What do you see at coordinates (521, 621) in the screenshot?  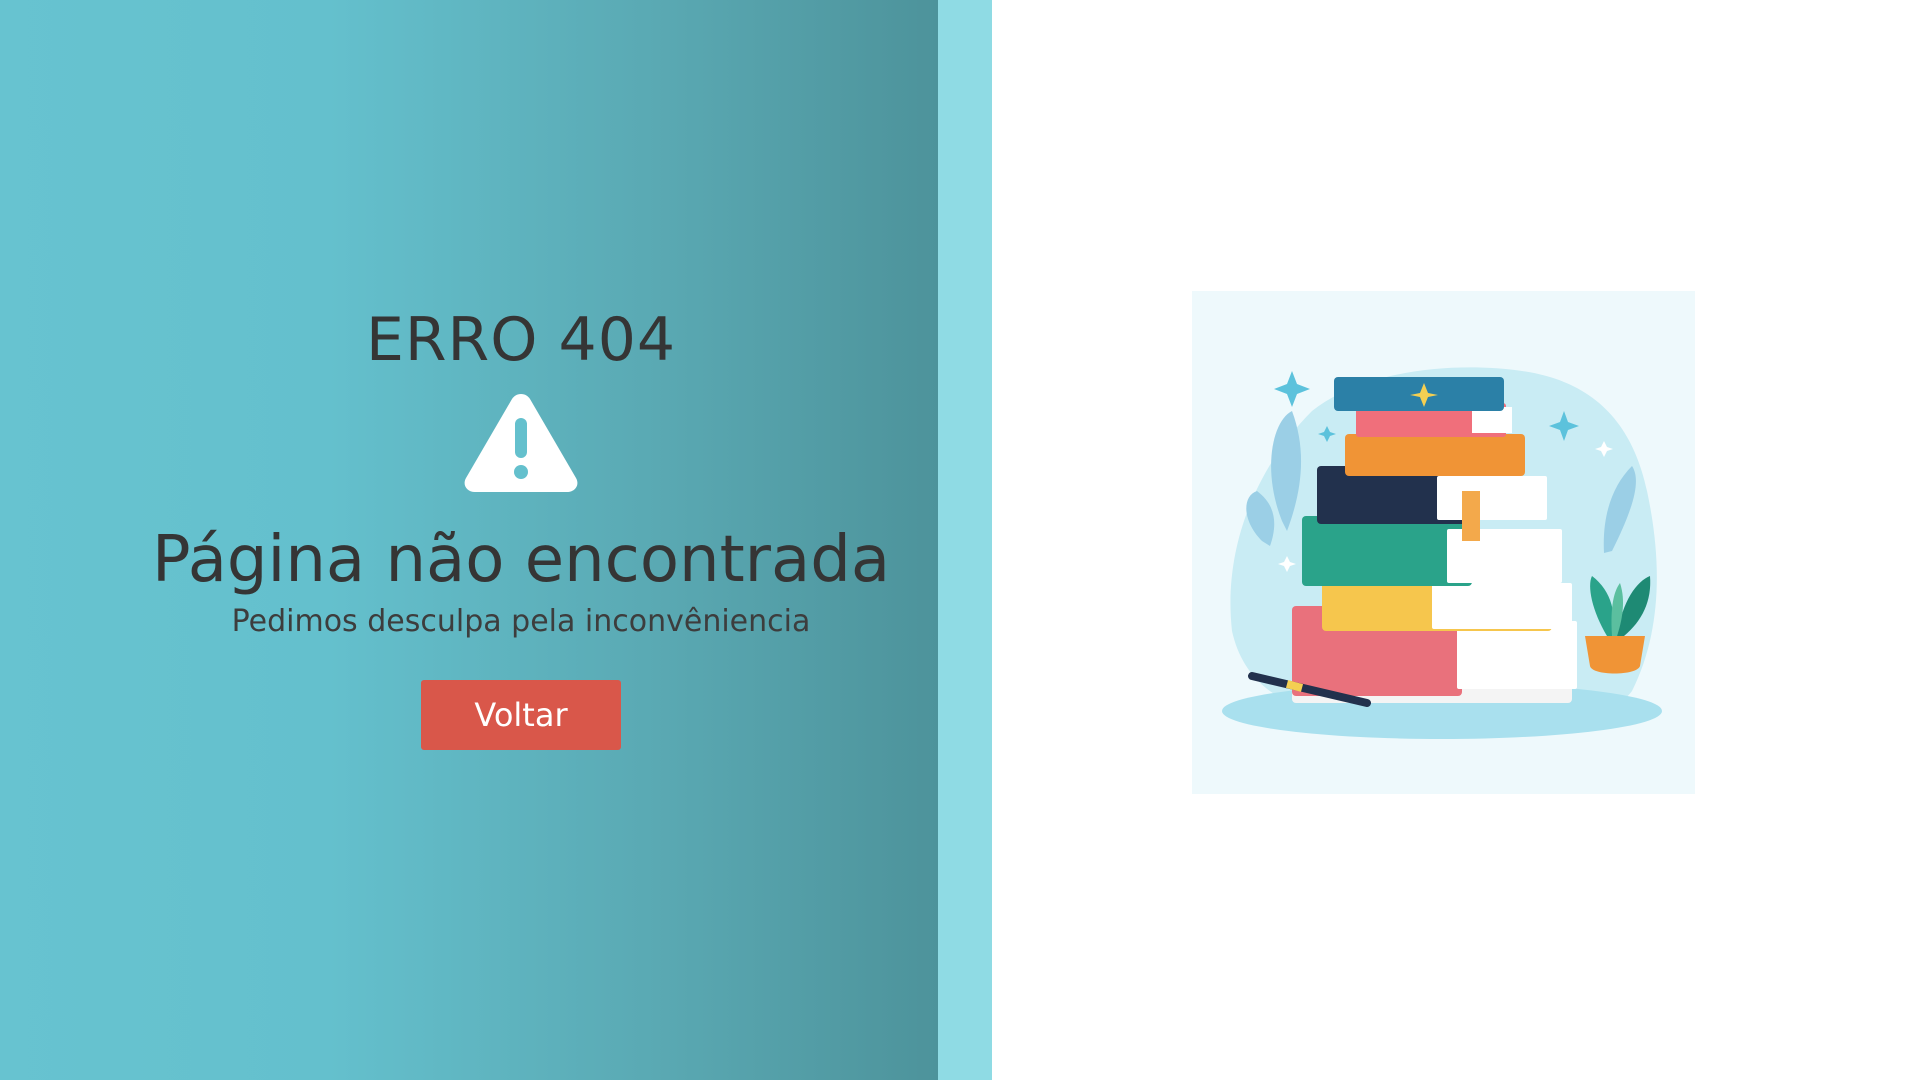 I see `apology-message: Pedimos desculpa pela inconvêniencia` at bounding box center [521, 621].